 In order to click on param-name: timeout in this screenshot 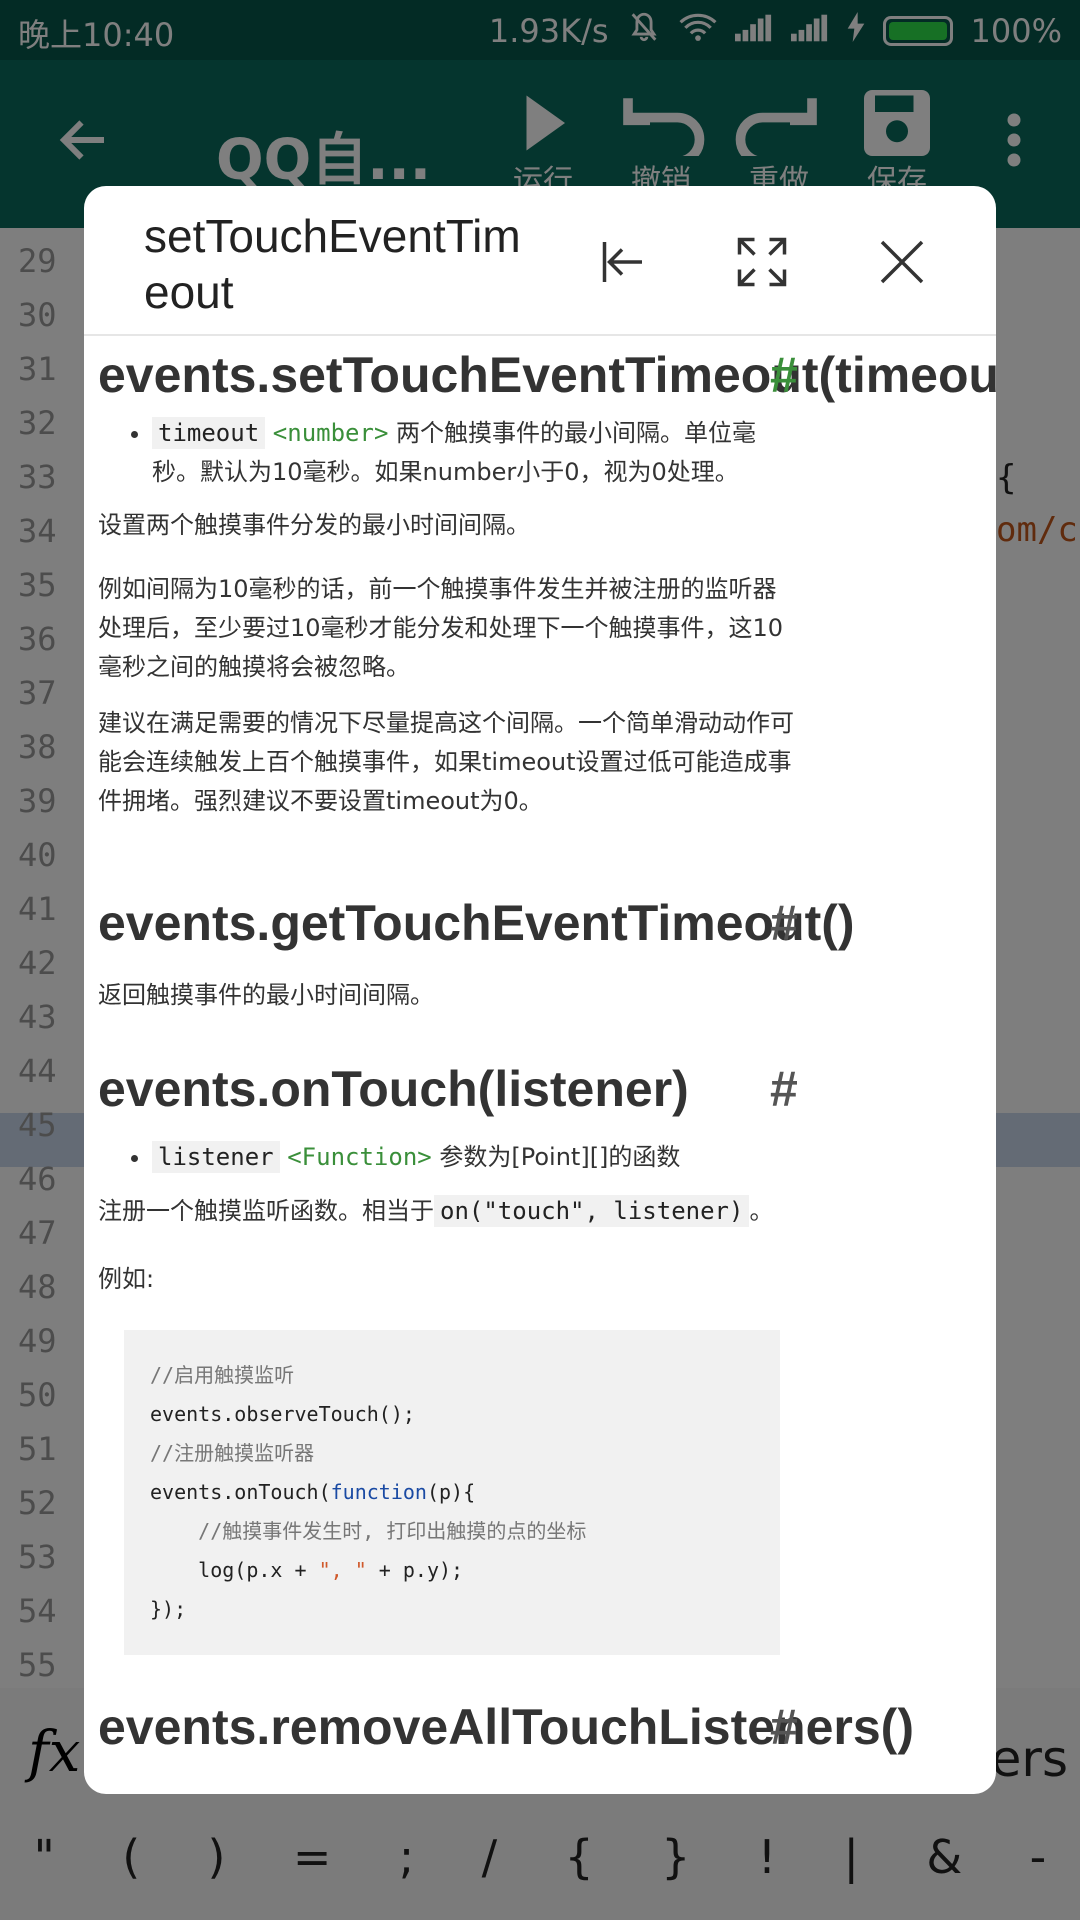, I will do `click(209, 433)`.